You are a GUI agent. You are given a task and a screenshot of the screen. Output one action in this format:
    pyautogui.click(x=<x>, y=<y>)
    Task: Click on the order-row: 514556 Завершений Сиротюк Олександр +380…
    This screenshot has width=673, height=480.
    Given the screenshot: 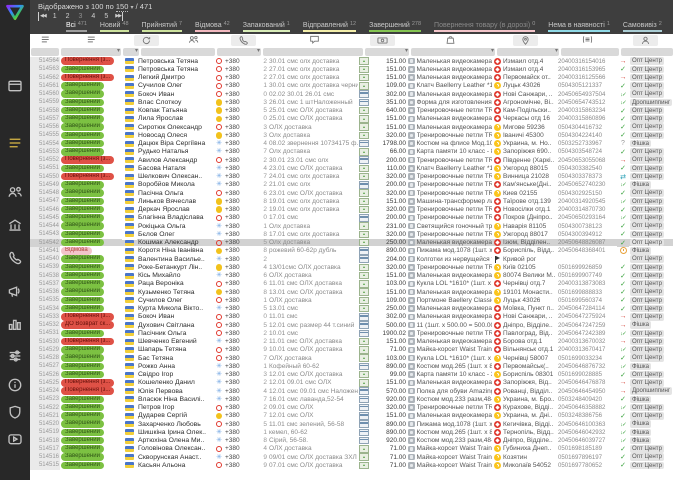 What is the action you would take?
    pyautogui.click(x=351, y=127)
    